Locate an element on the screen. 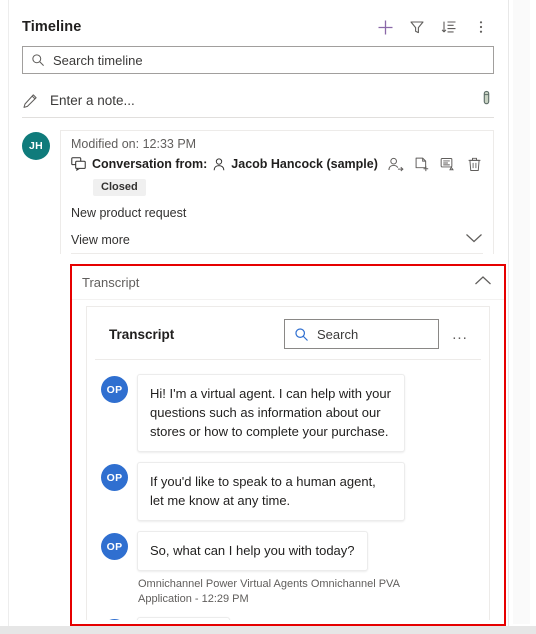 The width and height of the screenshot is (536, 634). delete-icon is located at coordinates (474, 164).